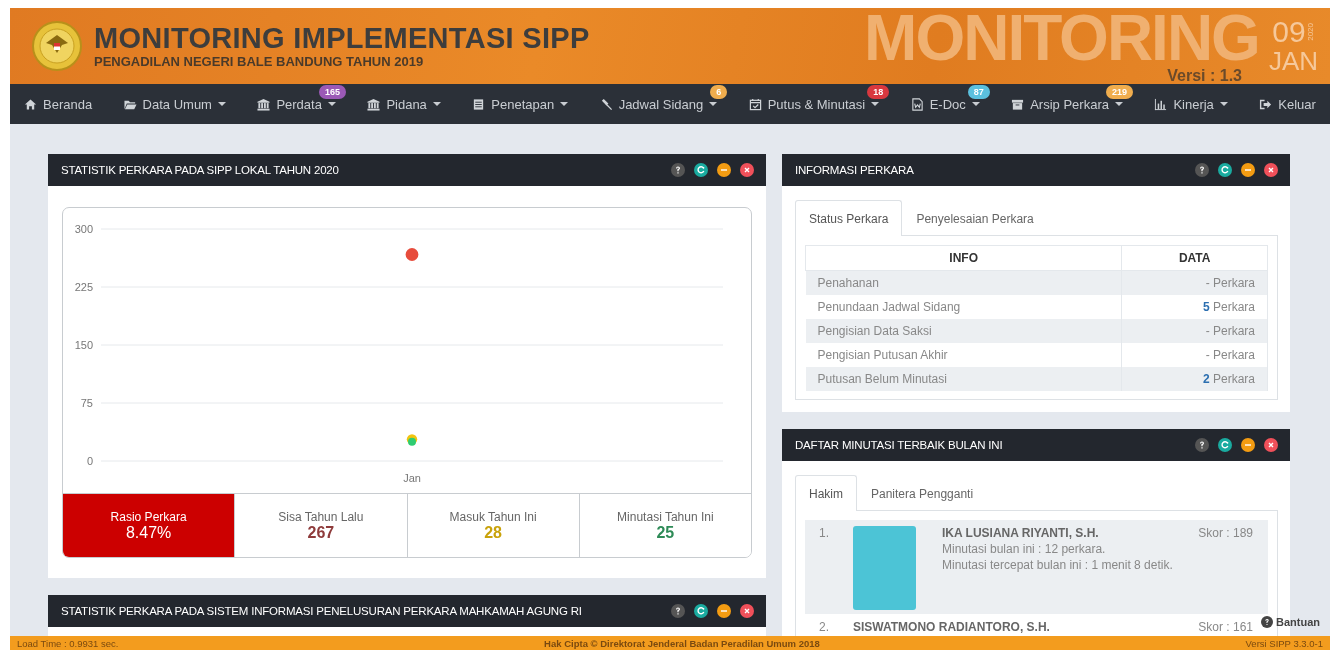 This screenshot has height=650, width=1337. I want to click on tab: Penyelesaian Perkara, so click(975, 218).